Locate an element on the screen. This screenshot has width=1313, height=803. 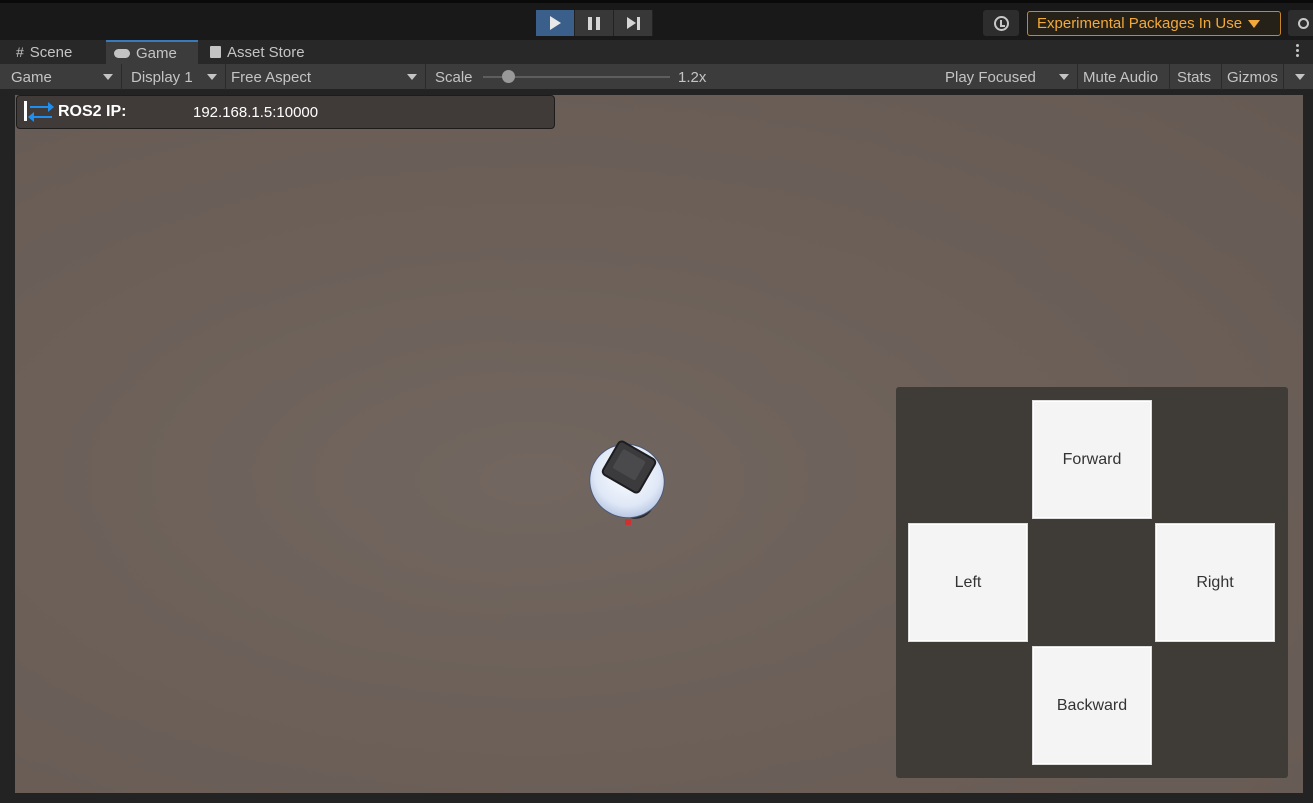
tab-label: Game is located at coordinates (156, 53).